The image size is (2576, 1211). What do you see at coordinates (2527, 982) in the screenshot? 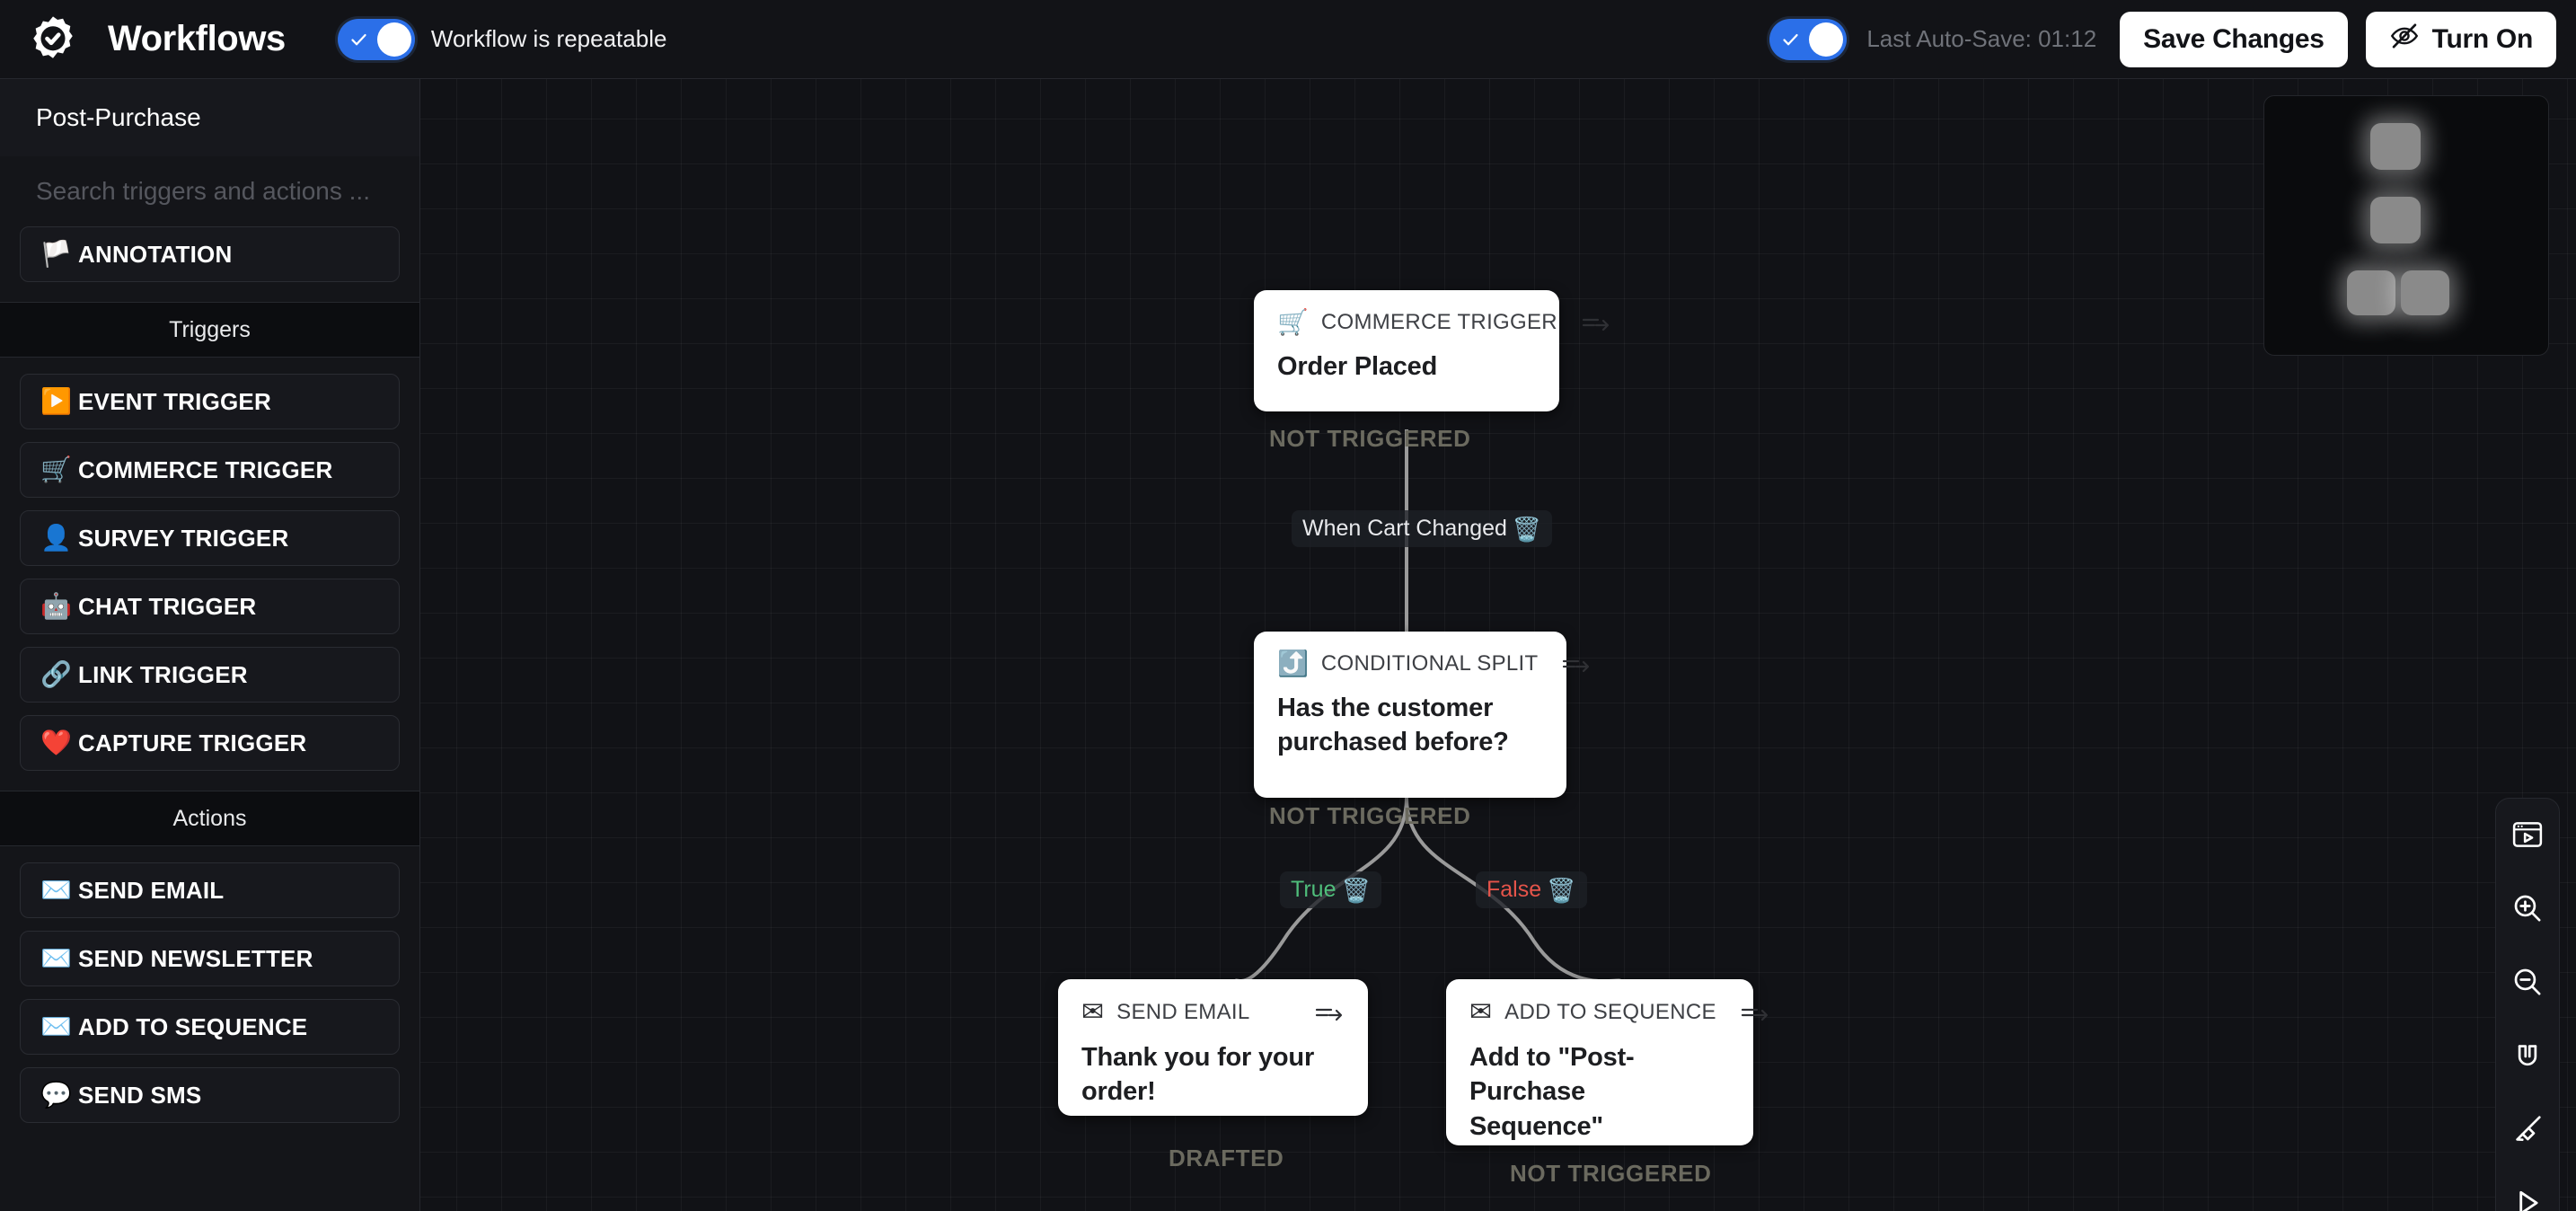
I see `zoom-out-icon` at bounding box center [2527, 982].